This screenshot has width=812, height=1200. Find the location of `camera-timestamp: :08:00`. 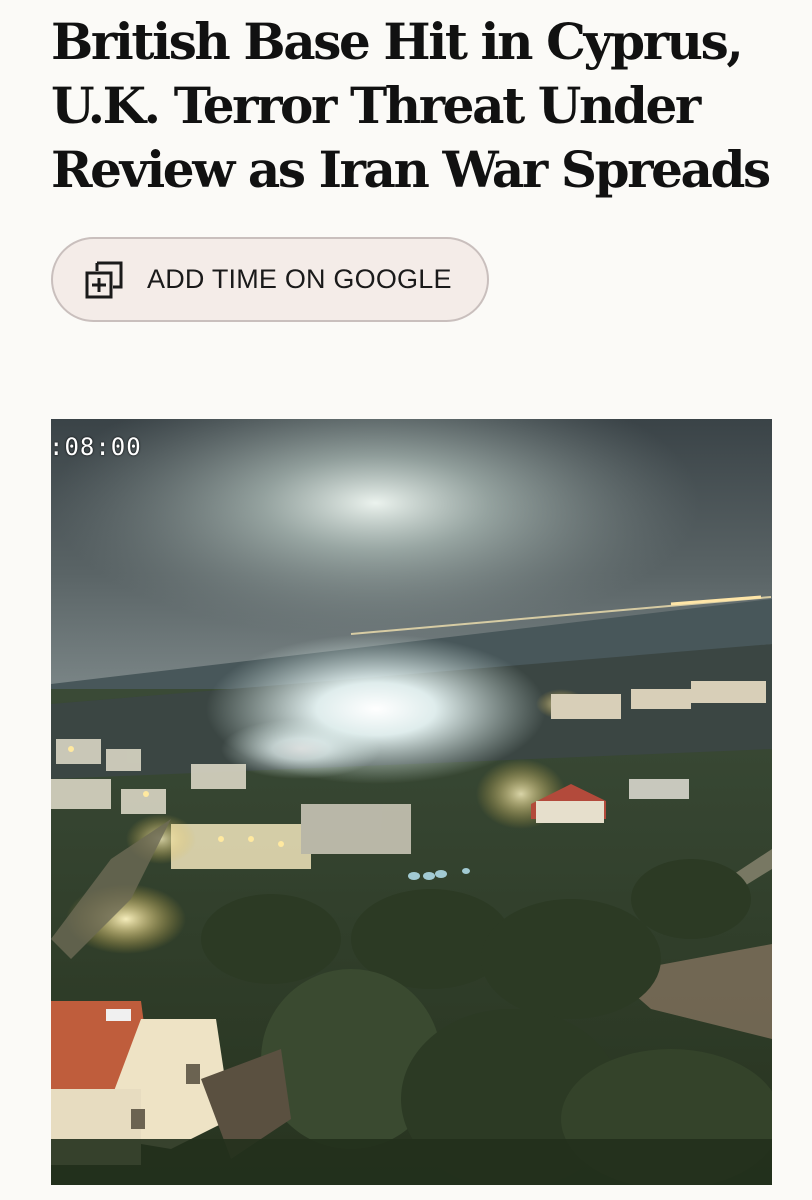

camera-timestamp: :08:00 is located at coordinates (96, 447).